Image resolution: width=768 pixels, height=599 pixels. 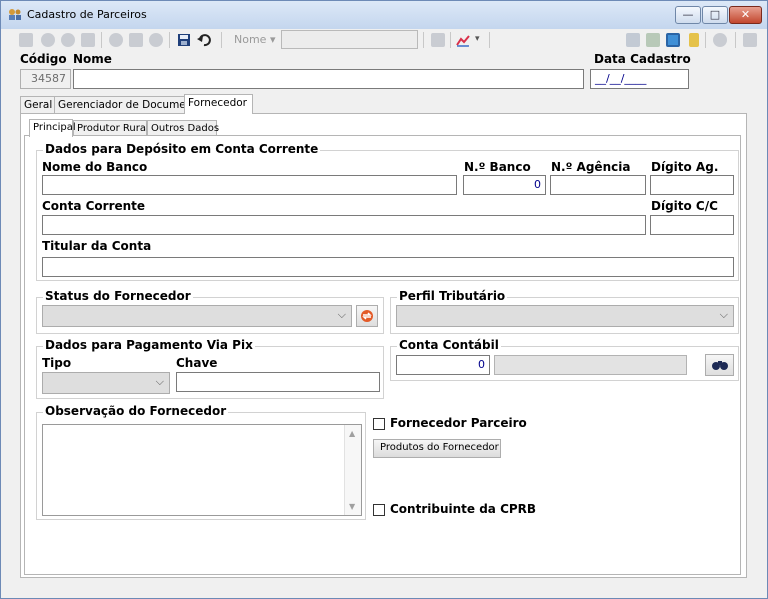 I want to click on fornecedor-parceiro-label: Fornecedor Parceiro, so click(x=458, y=423).